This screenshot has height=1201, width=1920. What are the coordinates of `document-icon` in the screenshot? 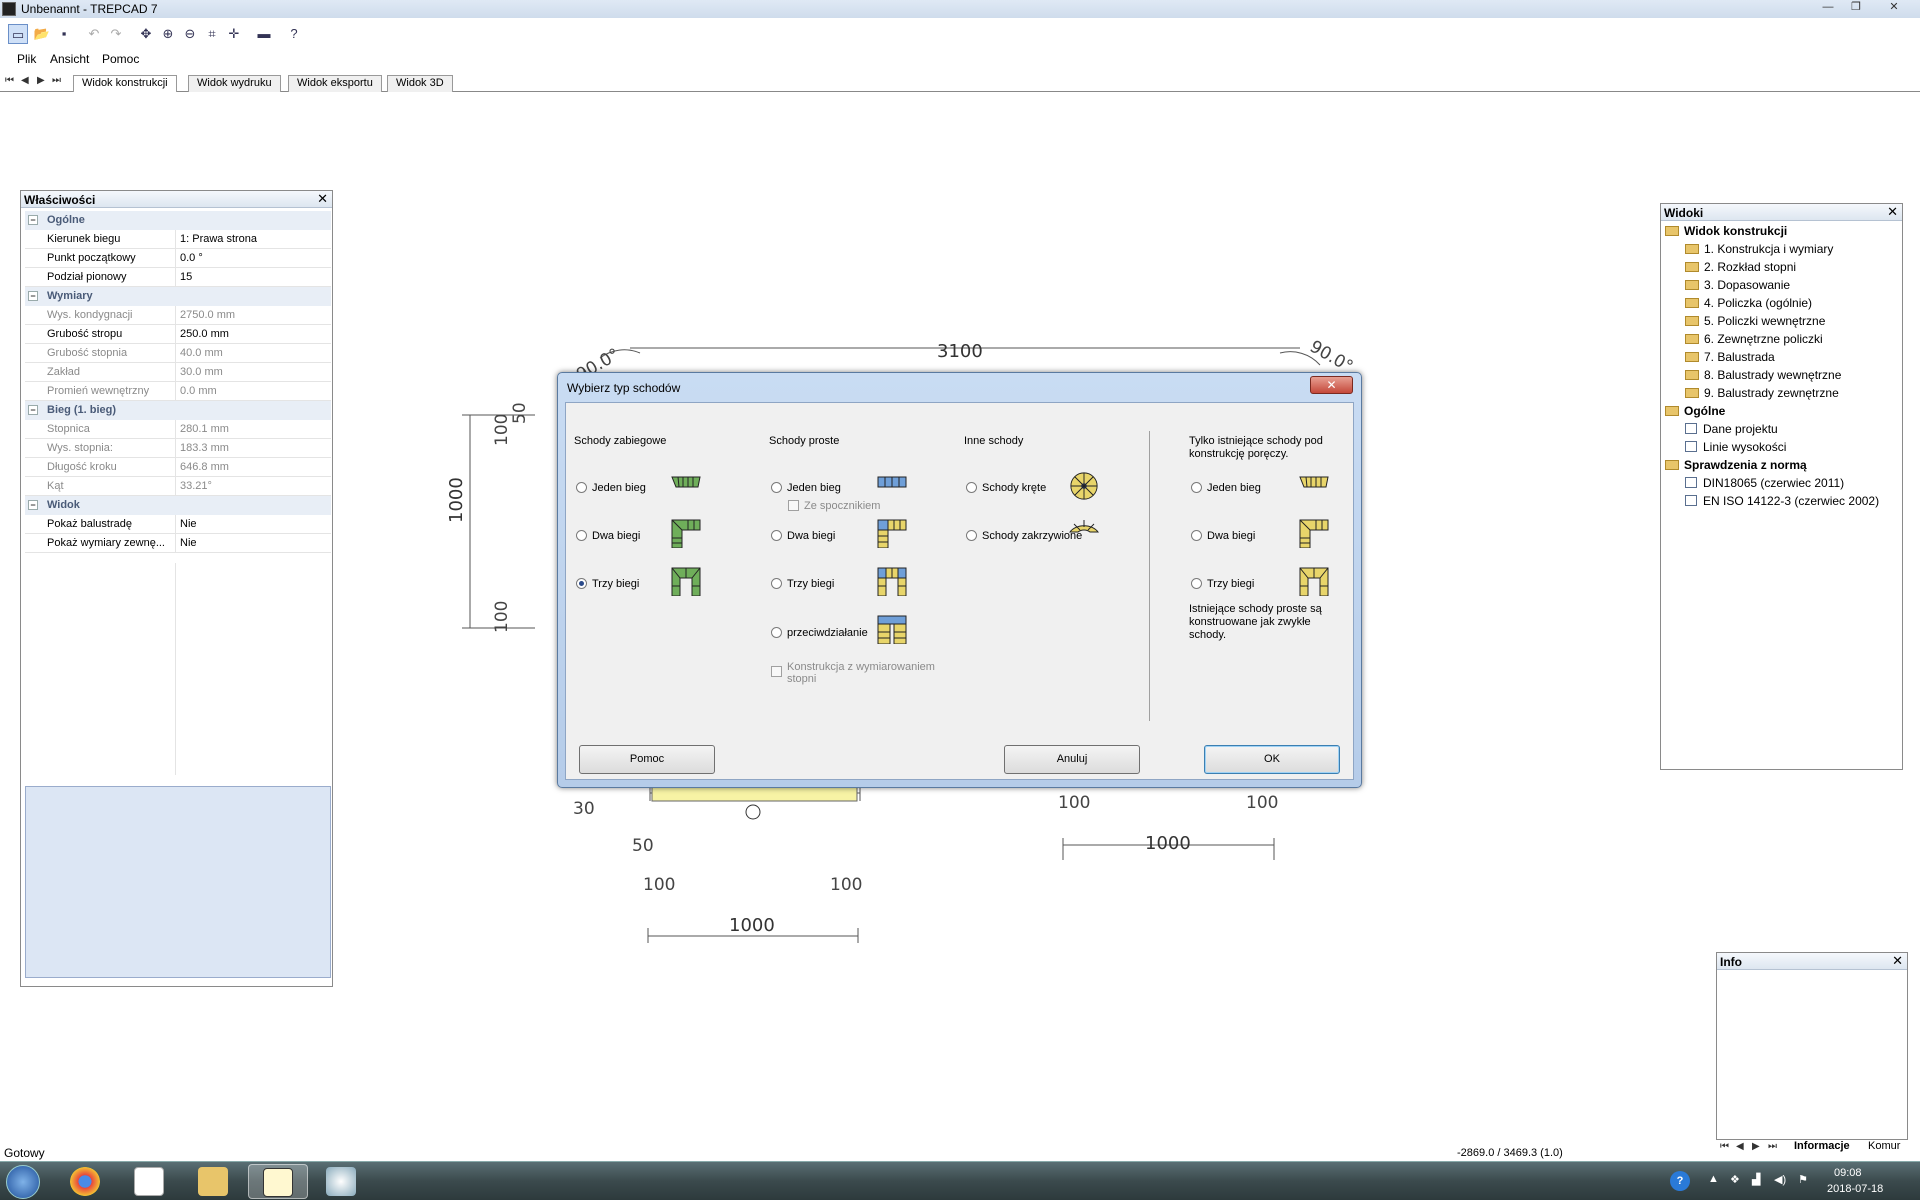 It's located at (1691, 446).